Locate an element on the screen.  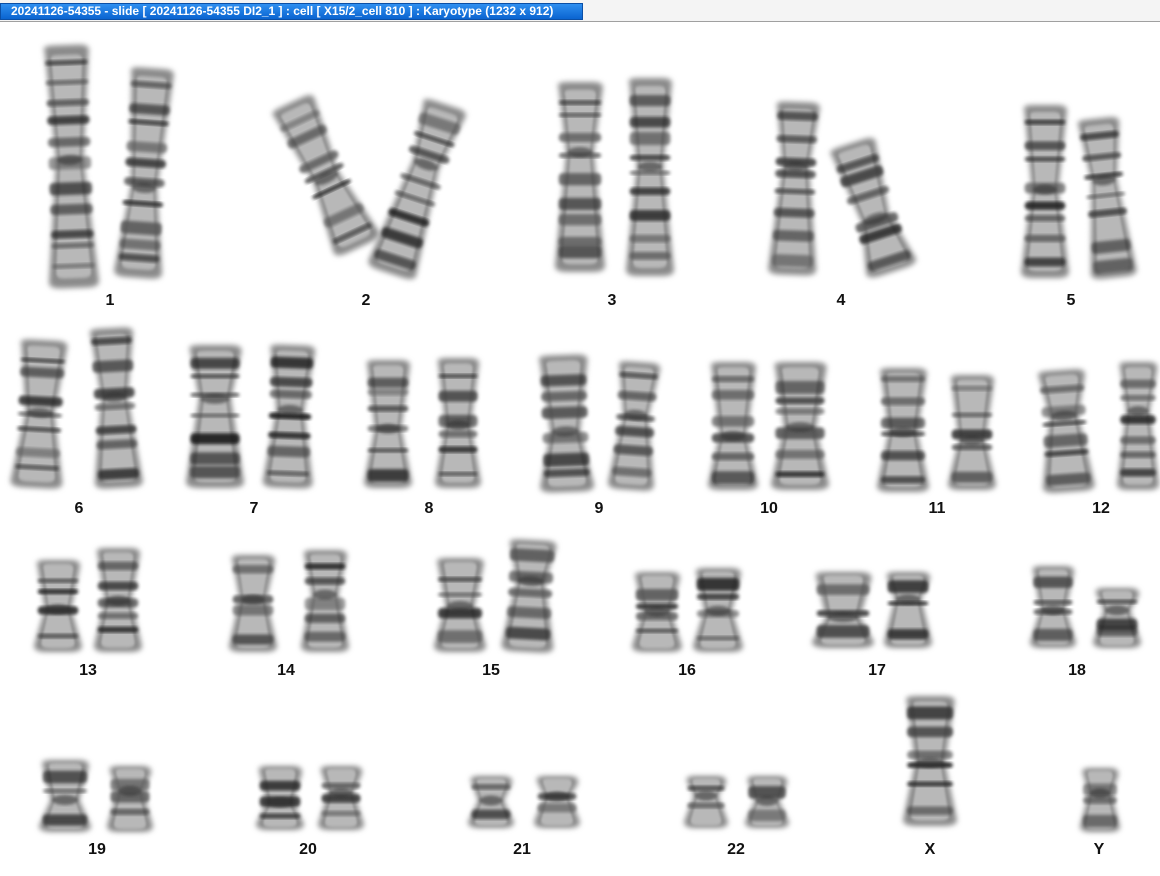
chromosome-label-10: 10 is located at coordinates (769, 508).